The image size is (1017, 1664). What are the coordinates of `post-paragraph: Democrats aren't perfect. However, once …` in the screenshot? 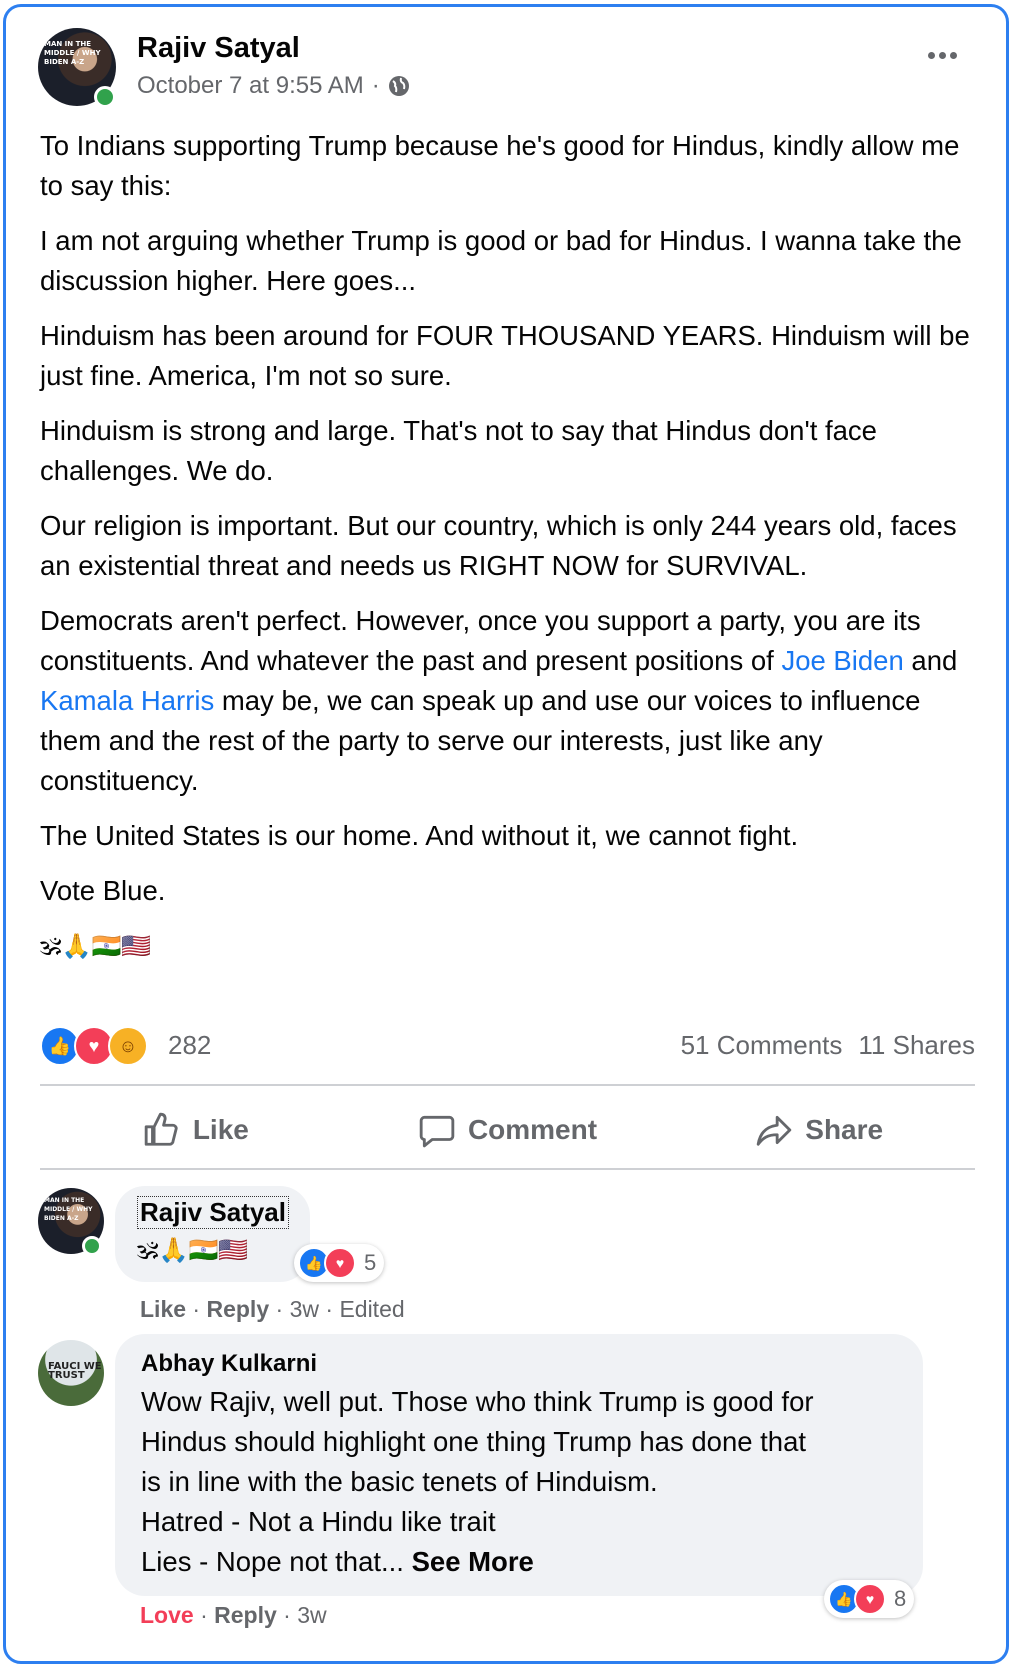 It's located at (499, 700).